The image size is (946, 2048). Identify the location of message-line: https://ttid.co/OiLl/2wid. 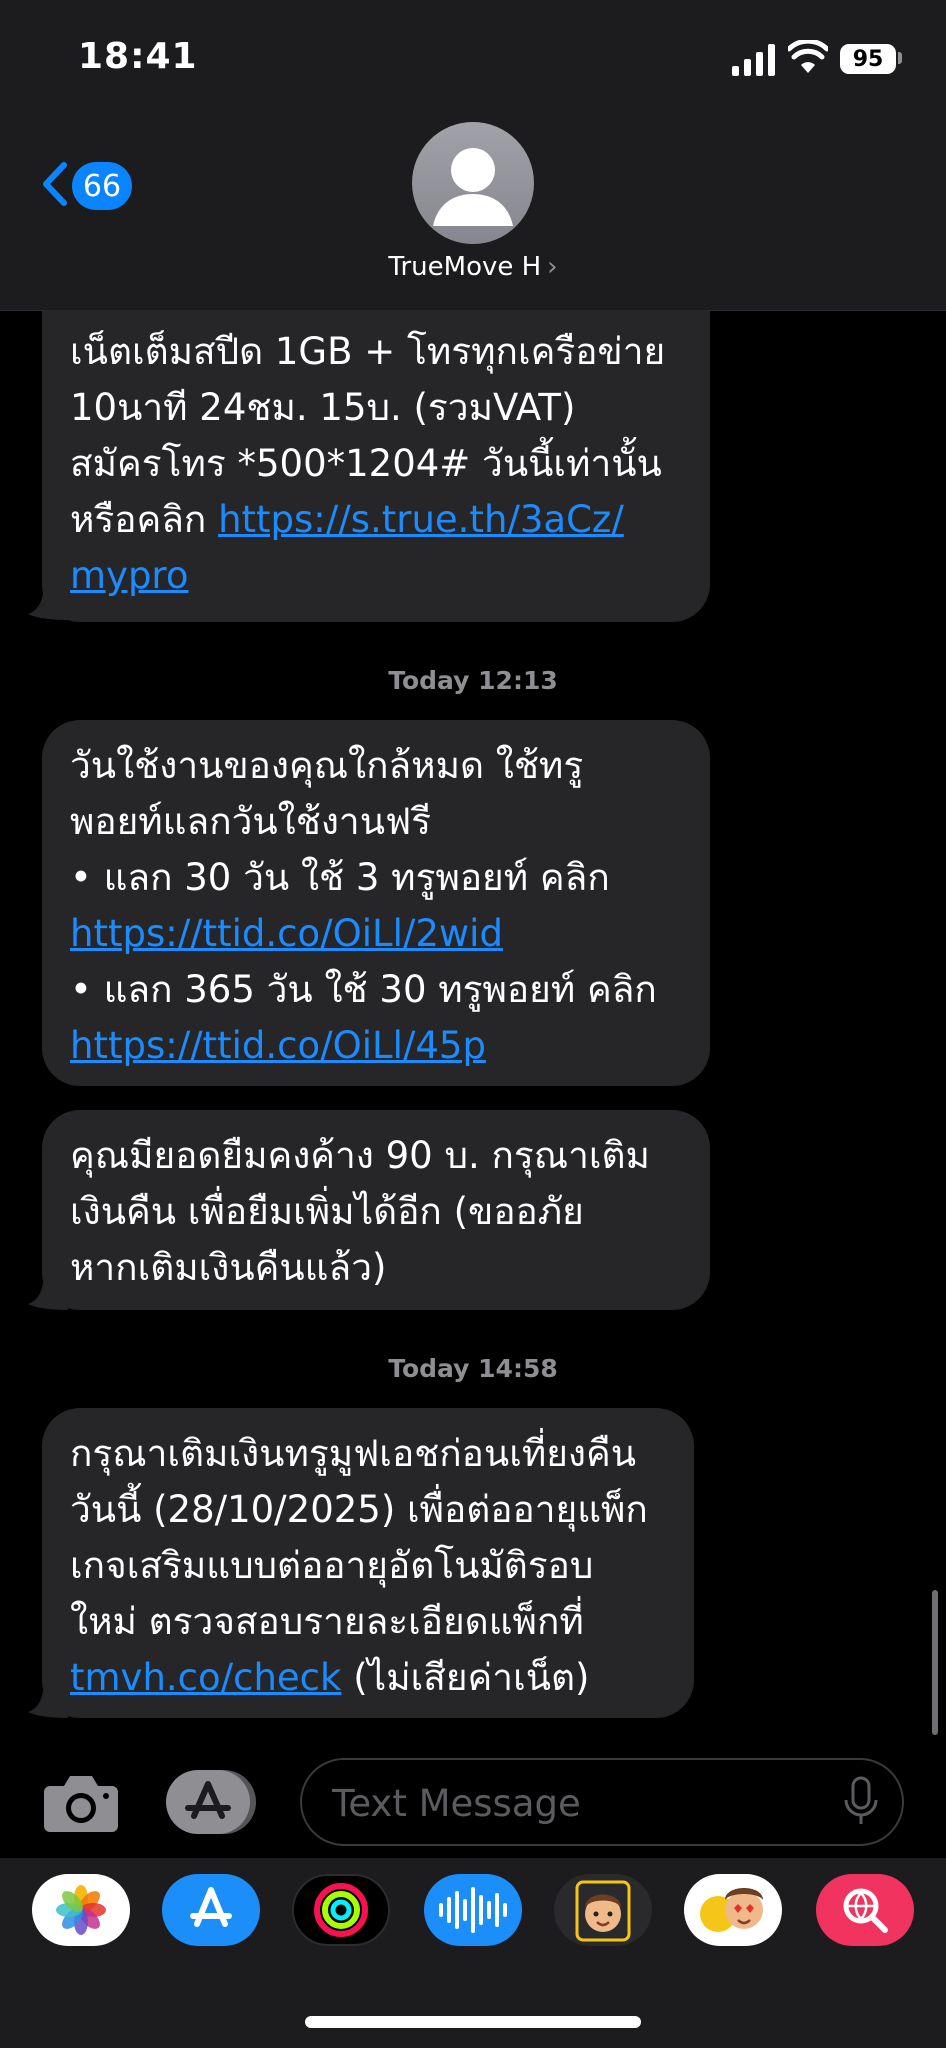
(376, 934).